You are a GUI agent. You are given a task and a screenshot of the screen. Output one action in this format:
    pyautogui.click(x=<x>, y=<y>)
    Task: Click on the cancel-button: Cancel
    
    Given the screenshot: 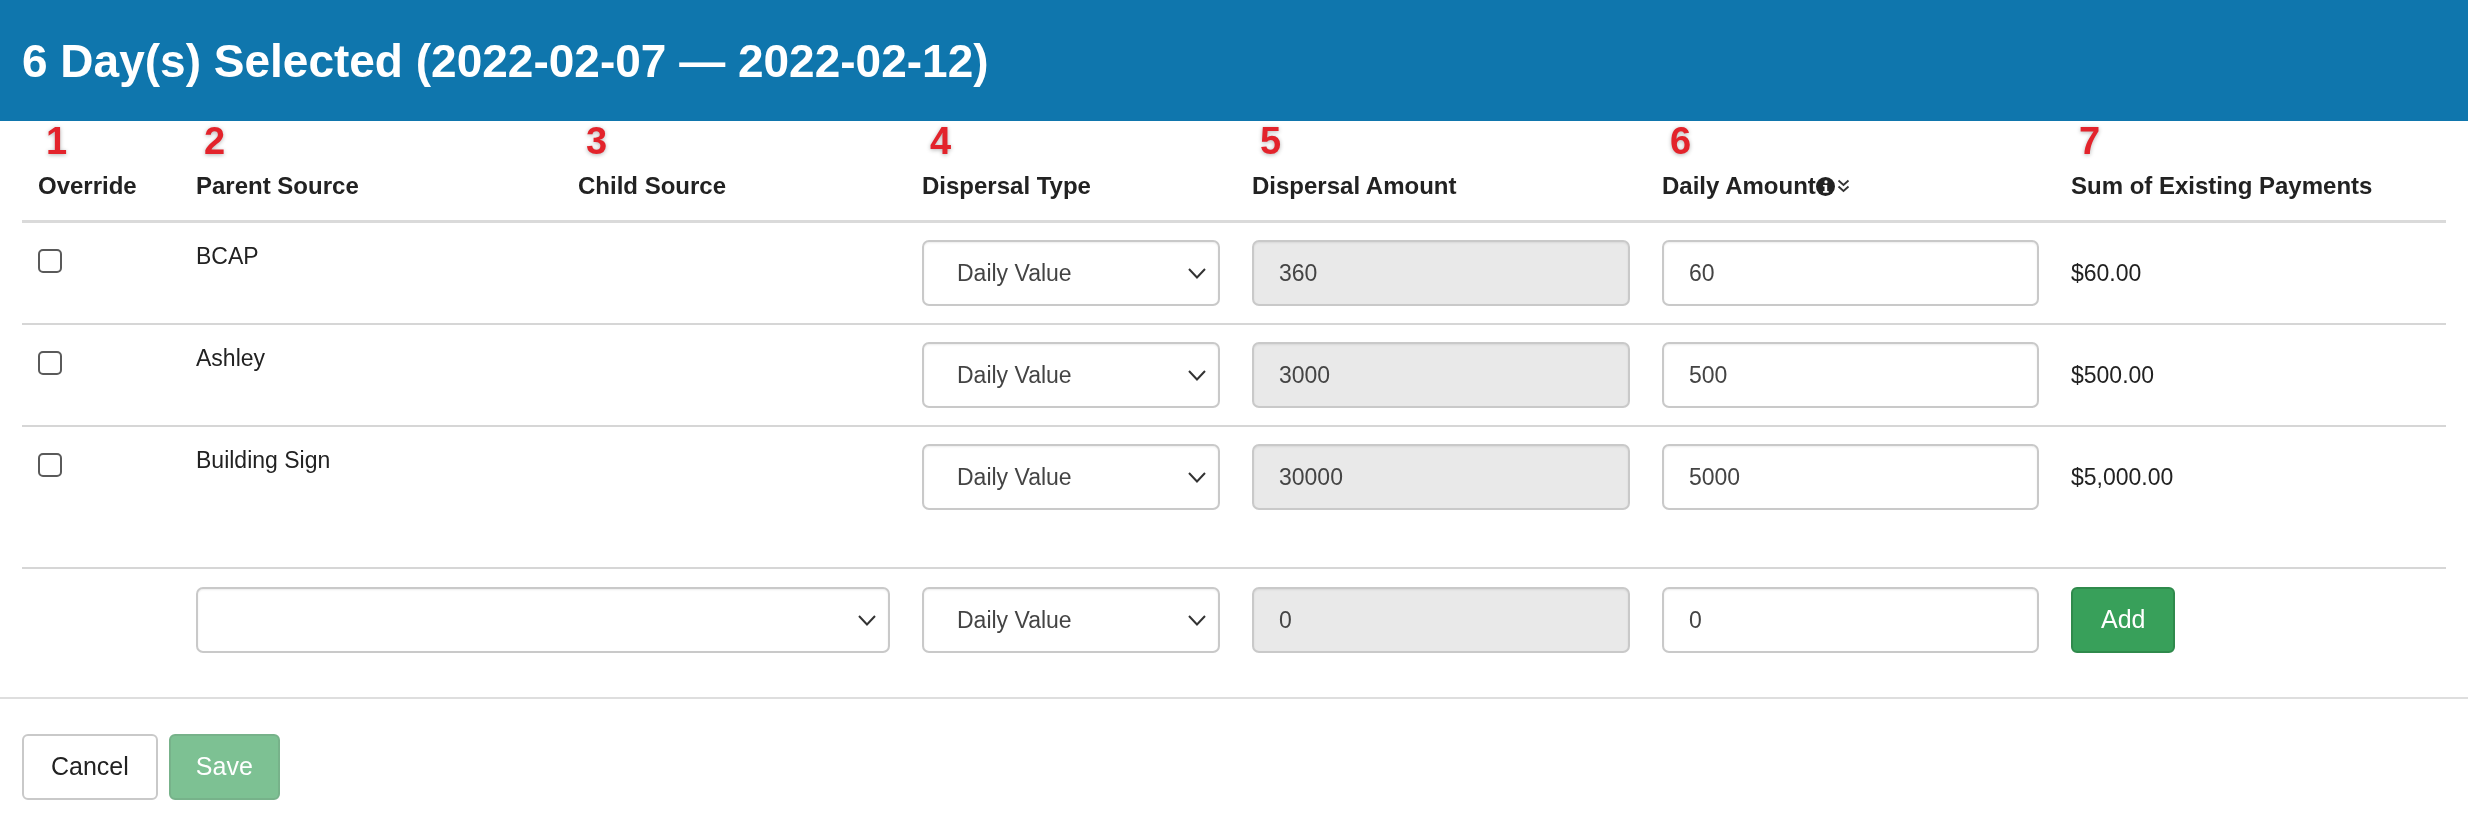 What is the action you would take?
    pyautogui.click(x=90, y=767)
    